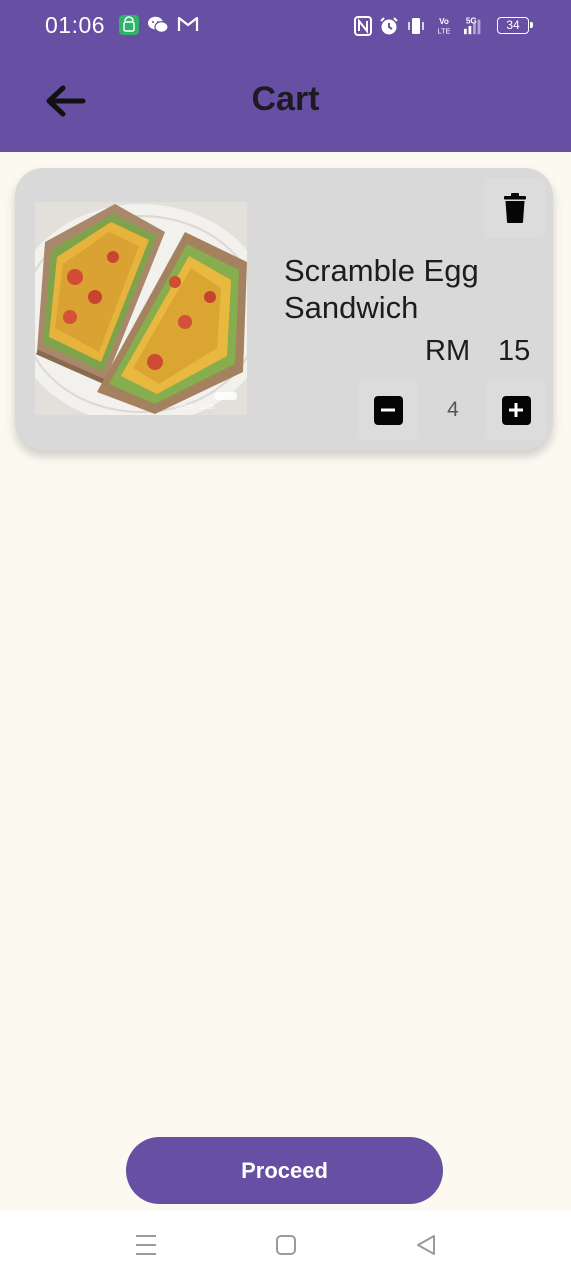  Describe the element at coordinates (515, 25) in the screenshot. I see `battery-indicator: 34` at that location.